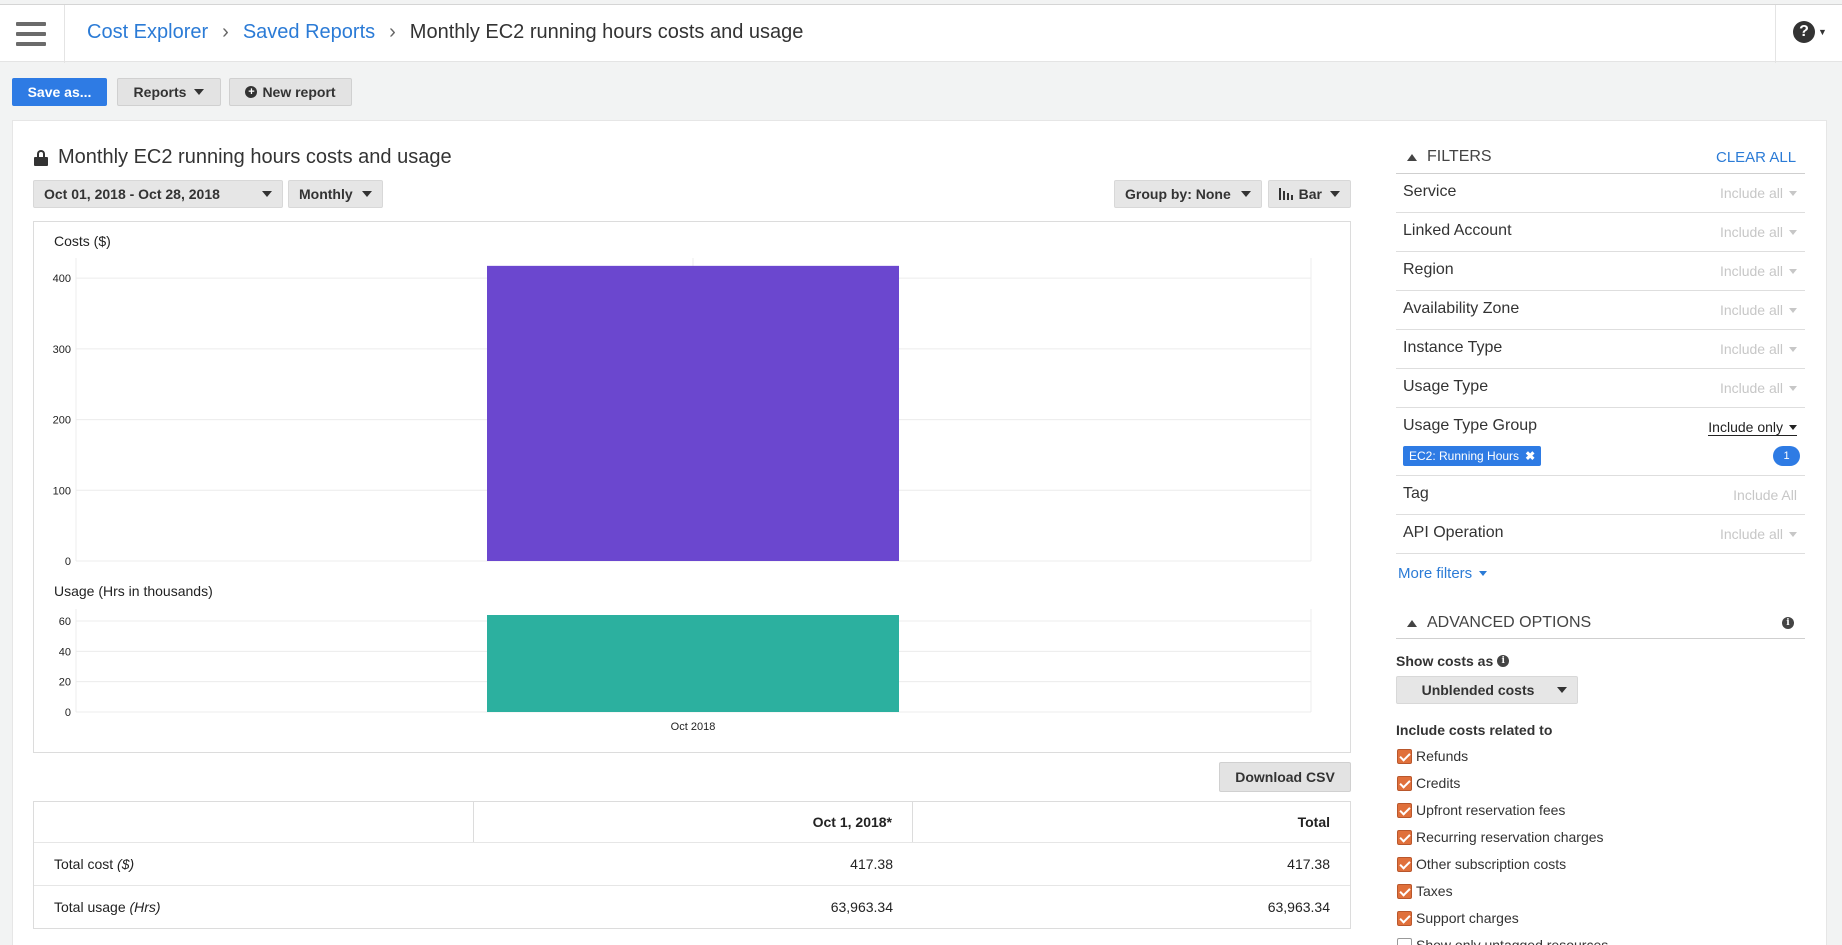 The image size is (1842, 945). I want to click on checkbox-taxes: Taxes, so click(1425, 891).